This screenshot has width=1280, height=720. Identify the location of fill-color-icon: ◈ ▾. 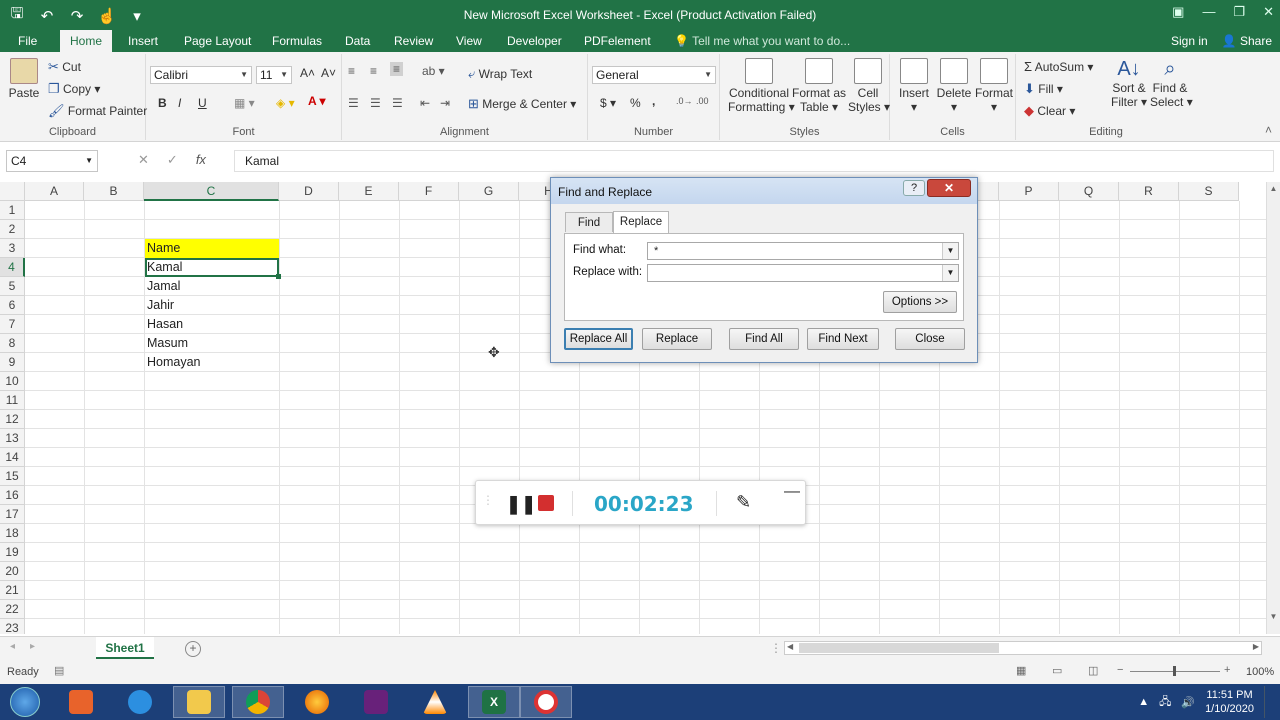
(285, 103).